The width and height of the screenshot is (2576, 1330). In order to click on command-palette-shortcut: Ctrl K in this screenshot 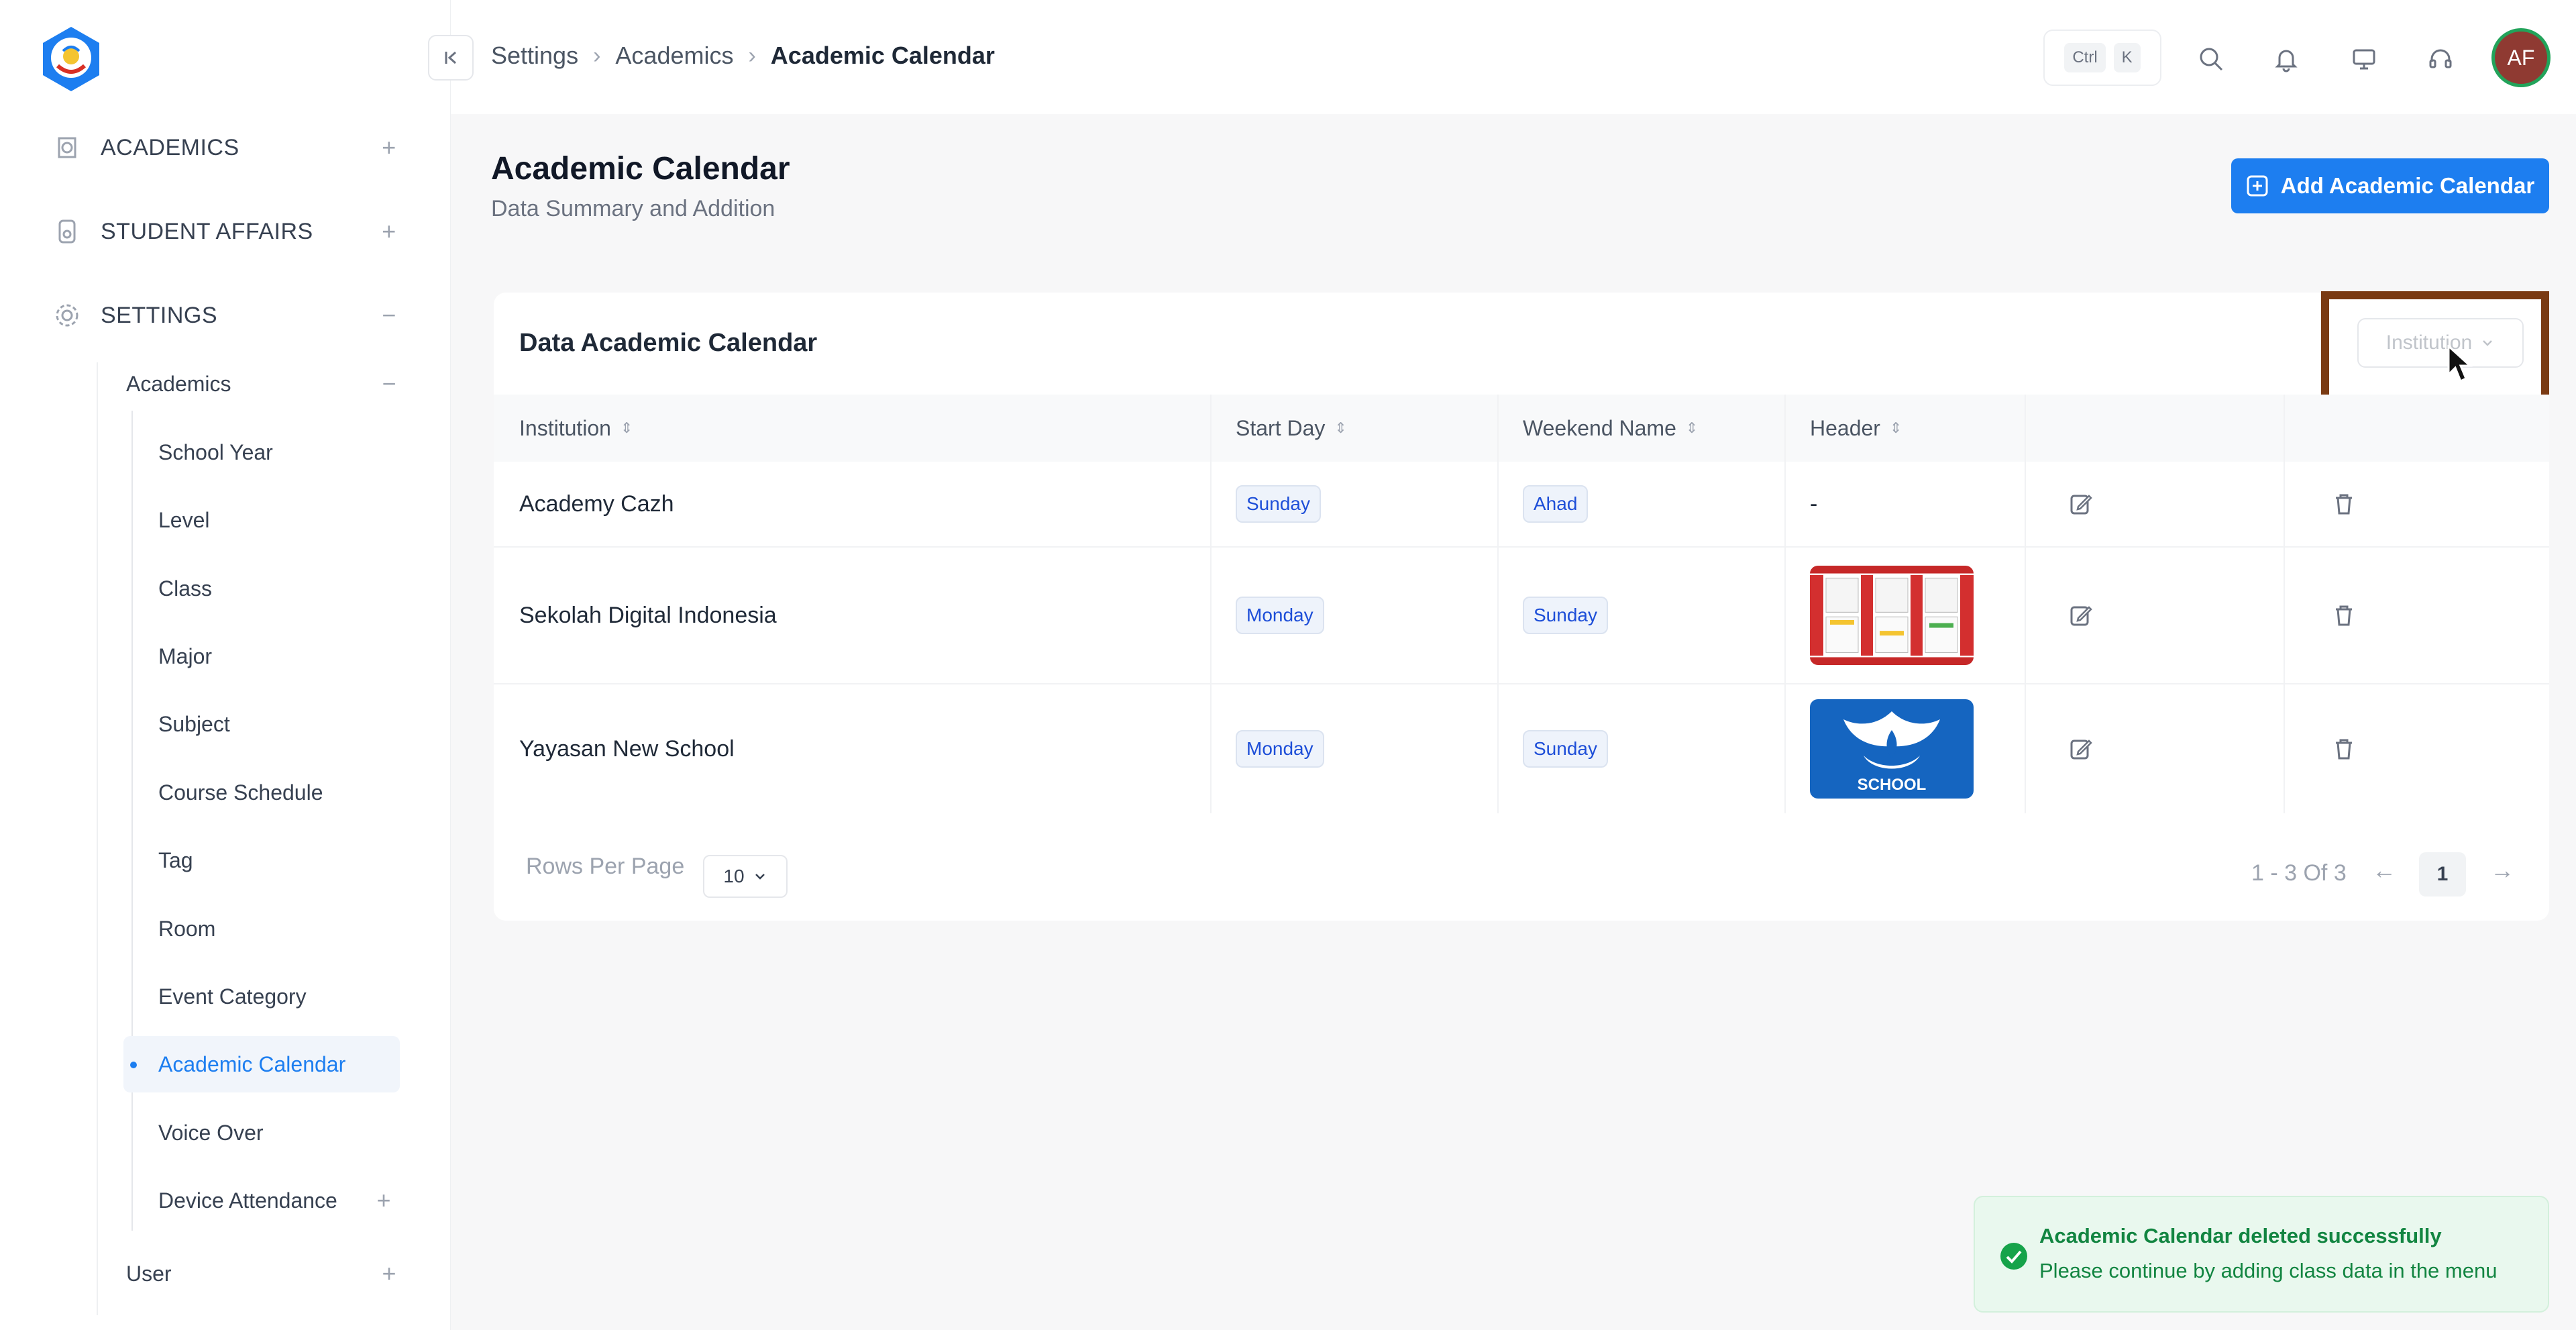, I will do `click(2102, 58)`.